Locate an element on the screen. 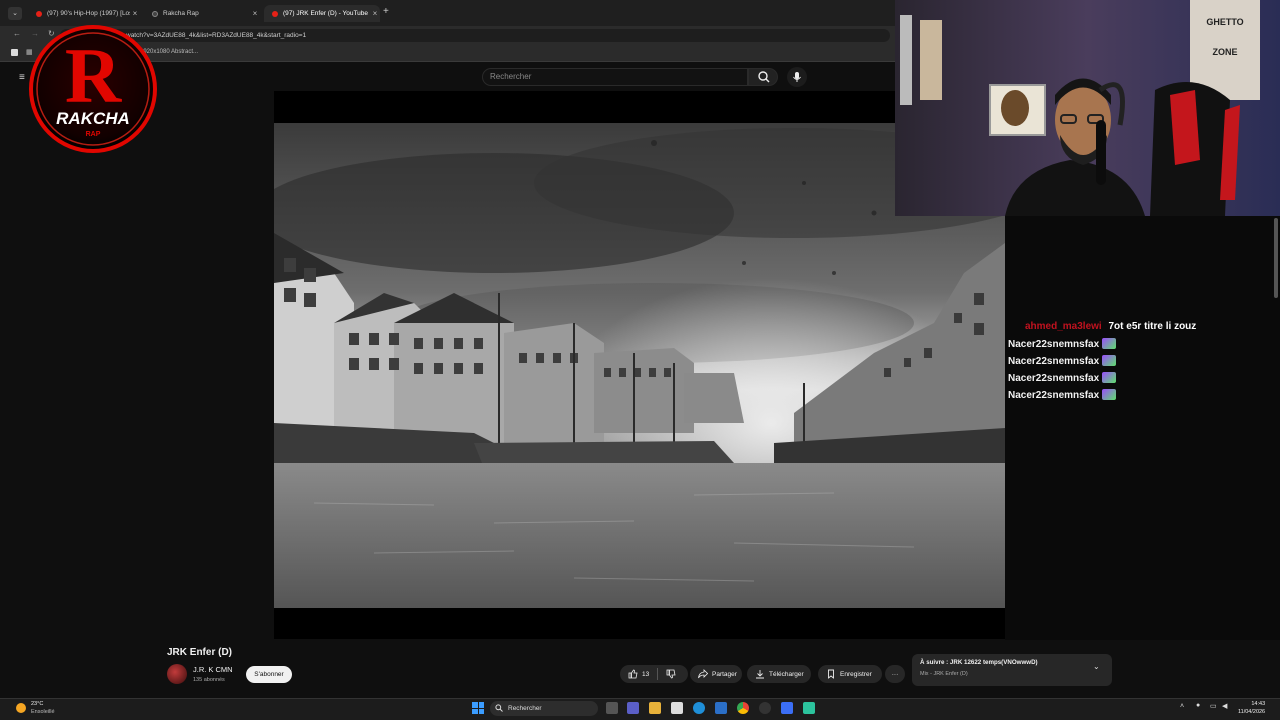  more-icon: ··· is located at coordinates (895, 674).